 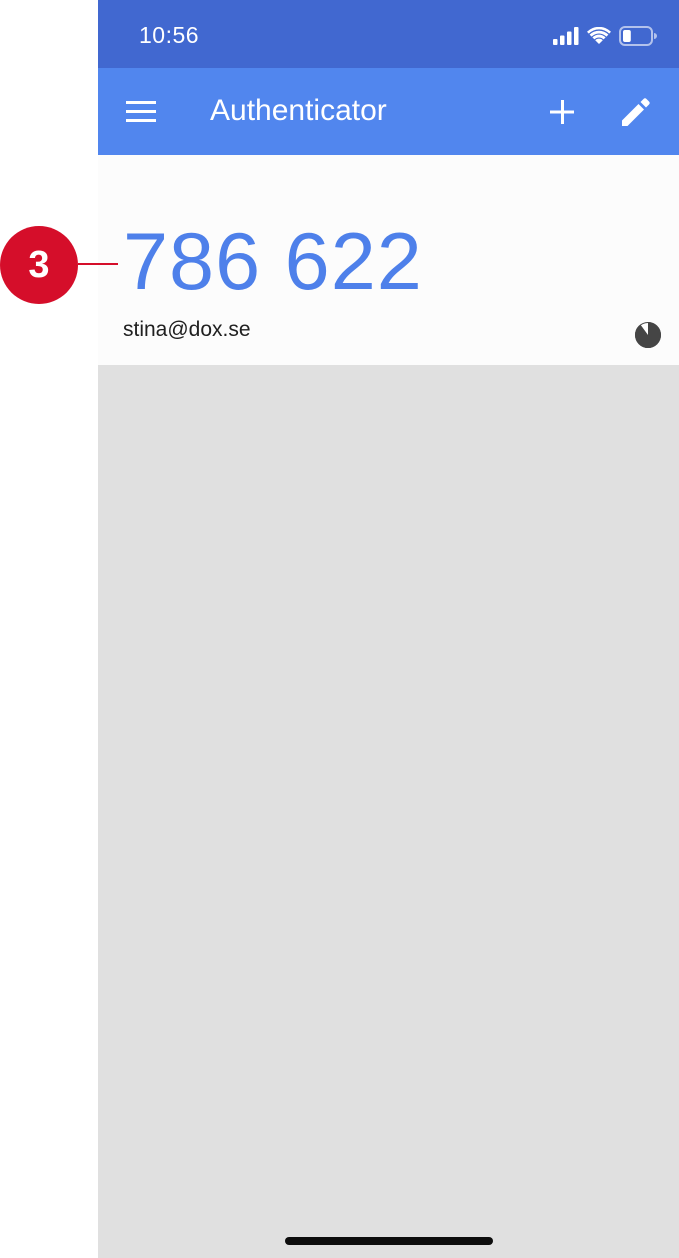 I want to click on add-account-button, so click(x=562, y=112).